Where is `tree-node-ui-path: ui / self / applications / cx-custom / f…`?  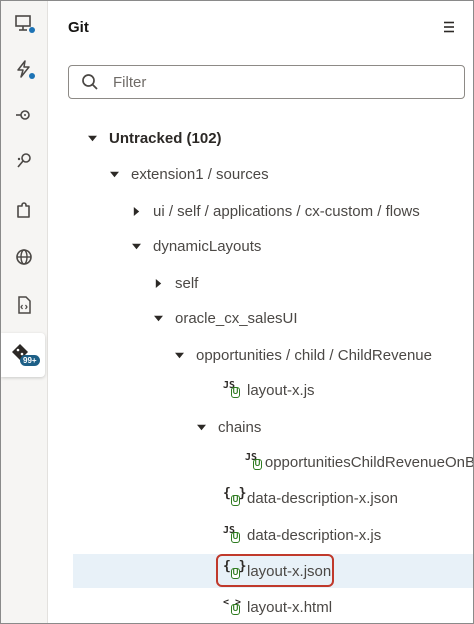
tree-node-ui-path: ui / self / applications / cx-custom / f… is located at coordinates (273, 211).